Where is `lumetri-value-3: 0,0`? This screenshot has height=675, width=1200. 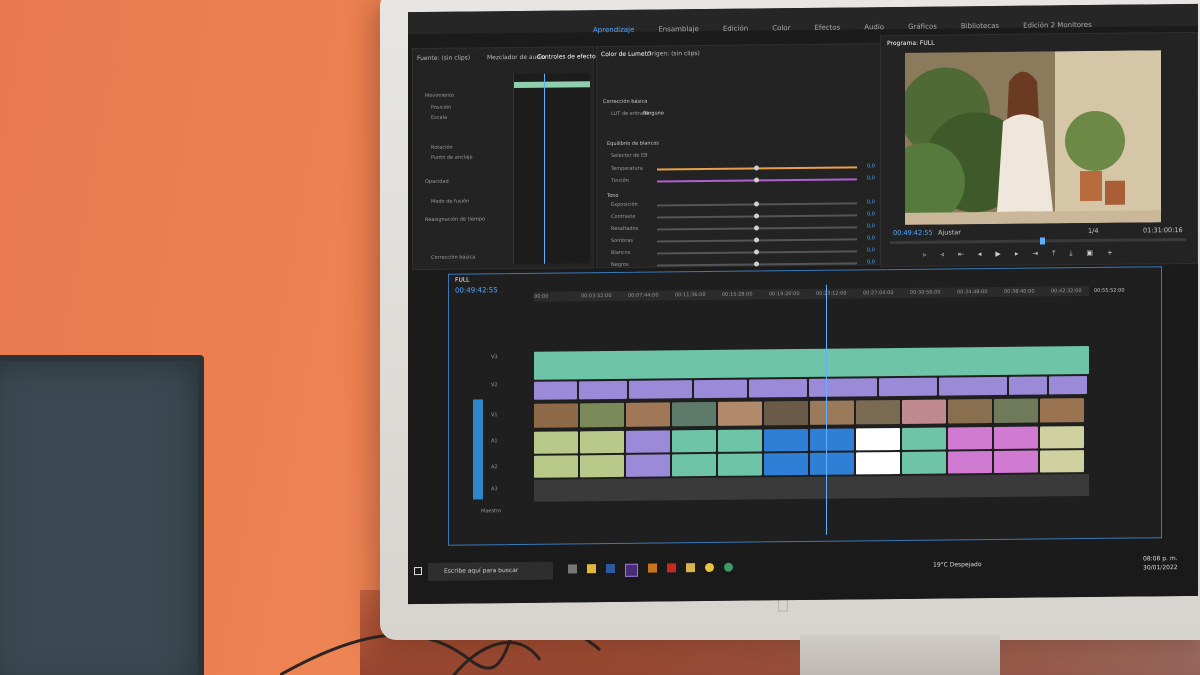
lumetri-value-3: 0,0 is located at coordinates (871, 214).